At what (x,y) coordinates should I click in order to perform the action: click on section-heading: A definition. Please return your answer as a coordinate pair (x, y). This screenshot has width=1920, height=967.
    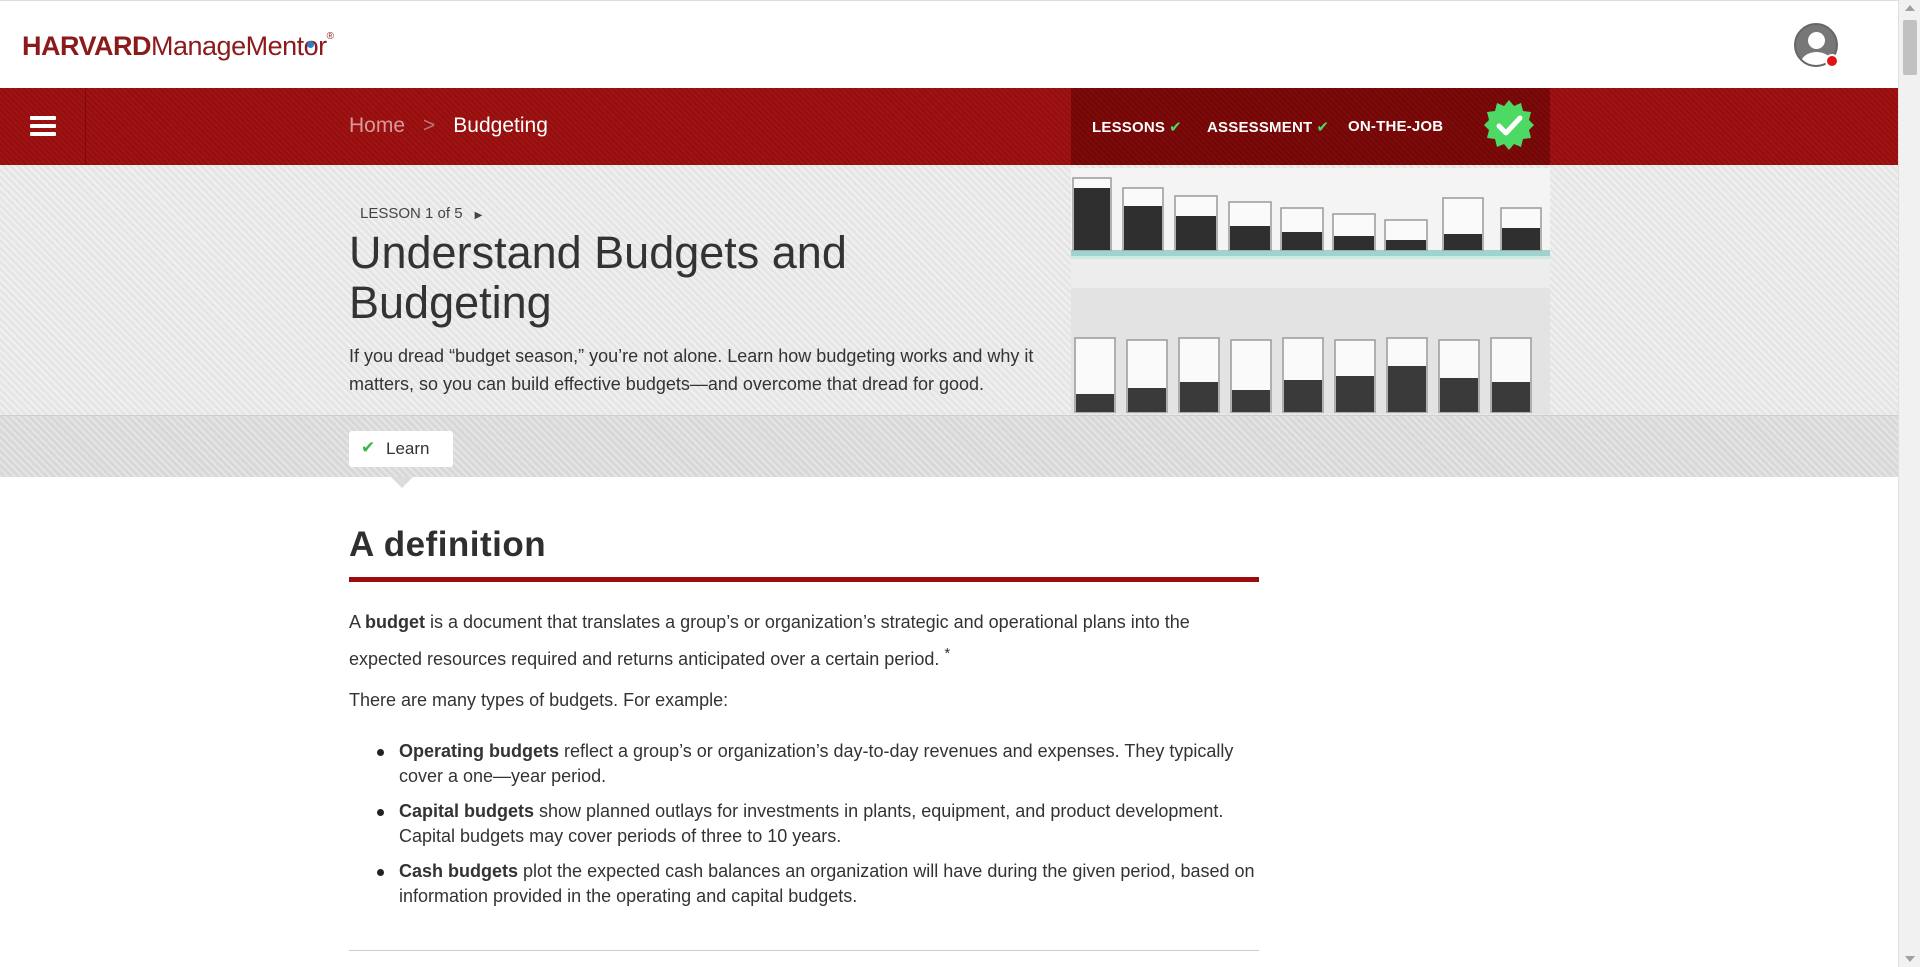
    Looking at the image, I should click on (448, 544).